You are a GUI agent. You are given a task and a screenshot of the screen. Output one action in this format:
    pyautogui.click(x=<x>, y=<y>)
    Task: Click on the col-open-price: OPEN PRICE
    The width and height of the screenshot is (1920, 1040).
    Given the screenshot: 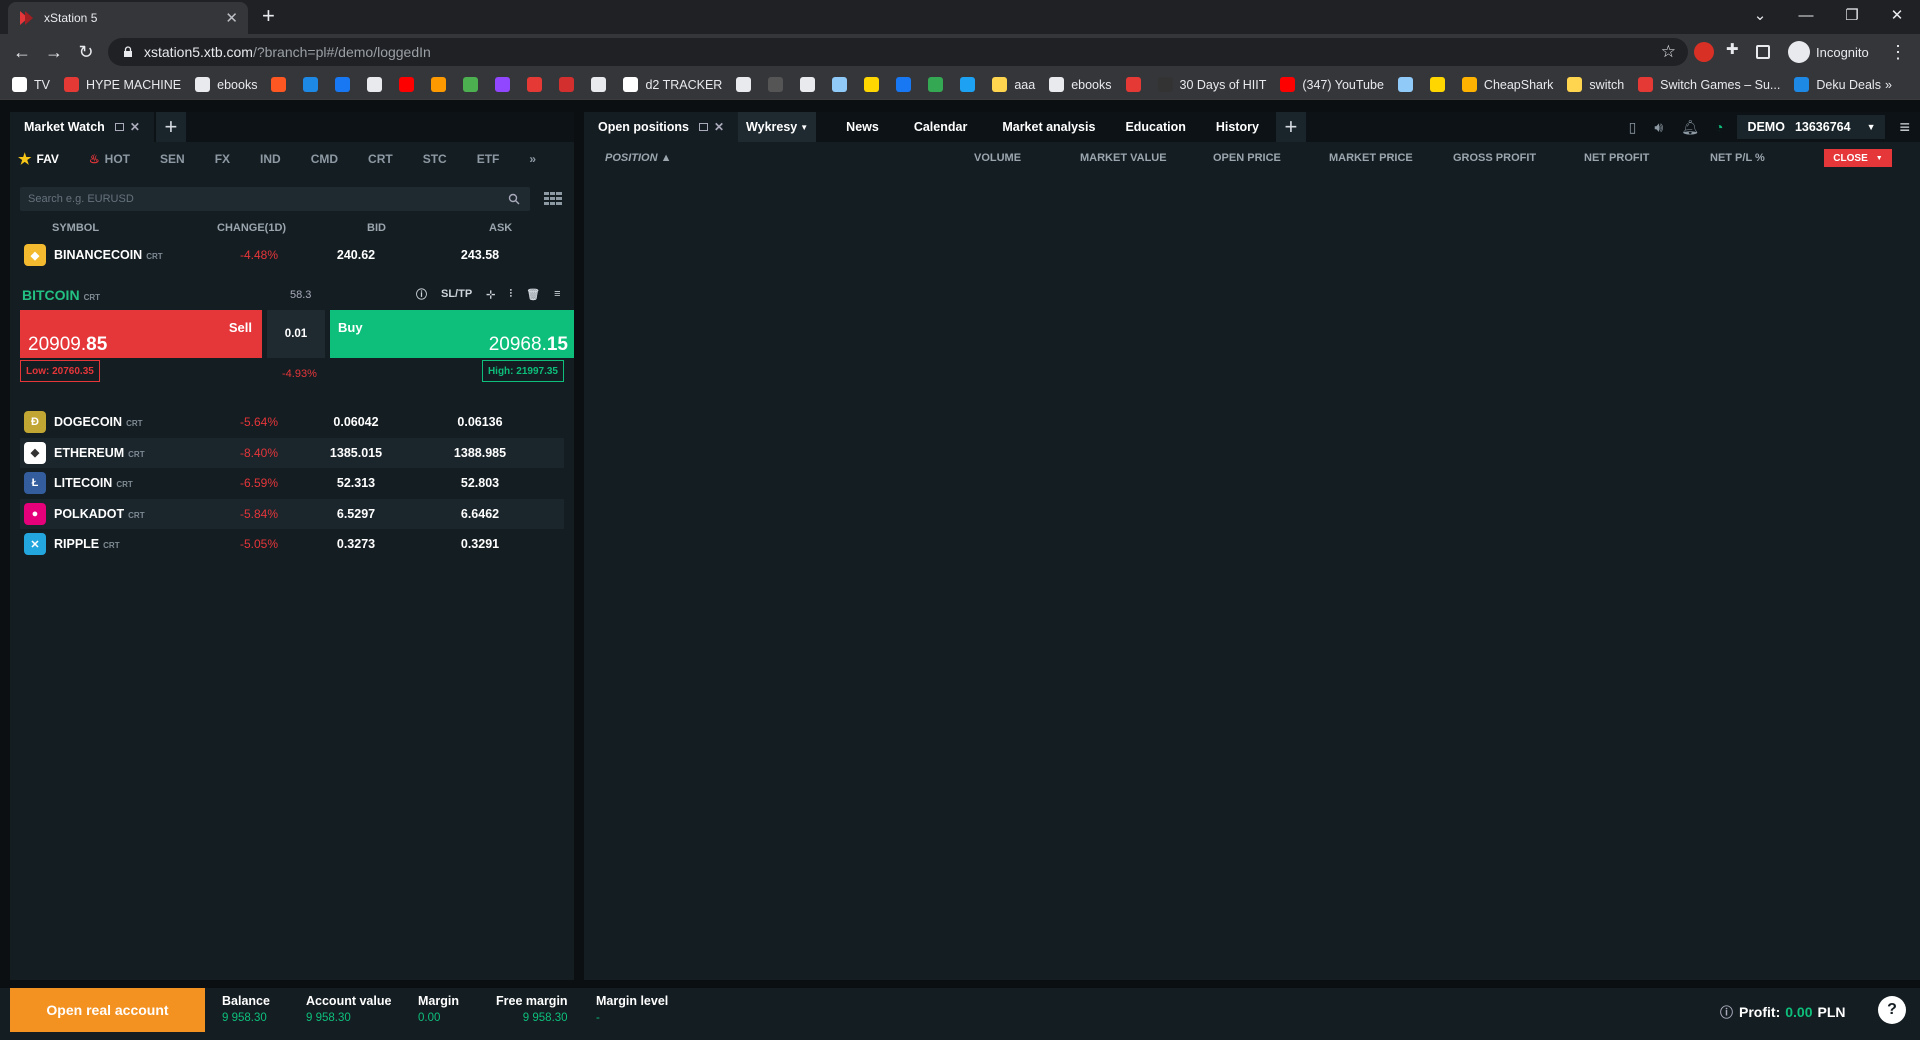 What is the action you would take?
    pyautogui.click(x=1247, y=158)
    